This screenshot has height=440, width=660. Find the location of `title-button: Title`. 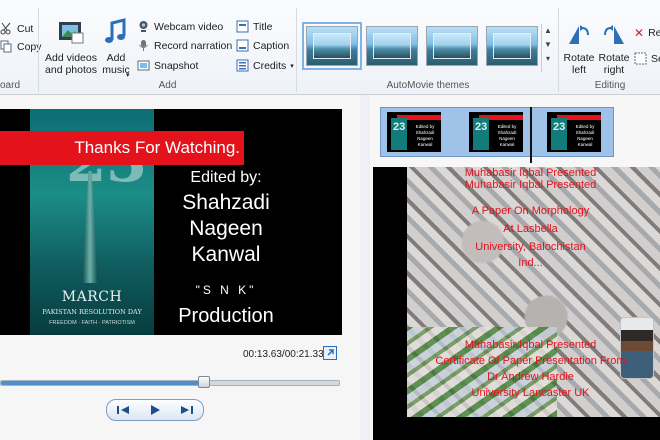

title-button: Title is located at coordinates (254, 26).